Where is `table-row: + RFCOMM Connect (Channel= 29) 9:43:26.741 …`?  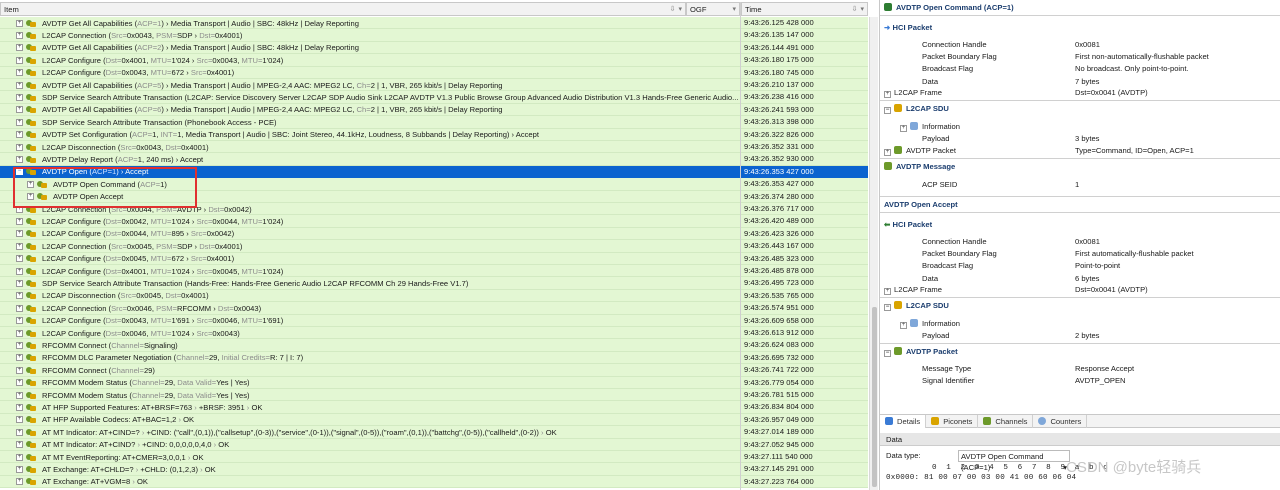 table-row: + RFCOMM Connect (Channel= 29) 9:43:26.741 … is located at coordinates (434, 370).